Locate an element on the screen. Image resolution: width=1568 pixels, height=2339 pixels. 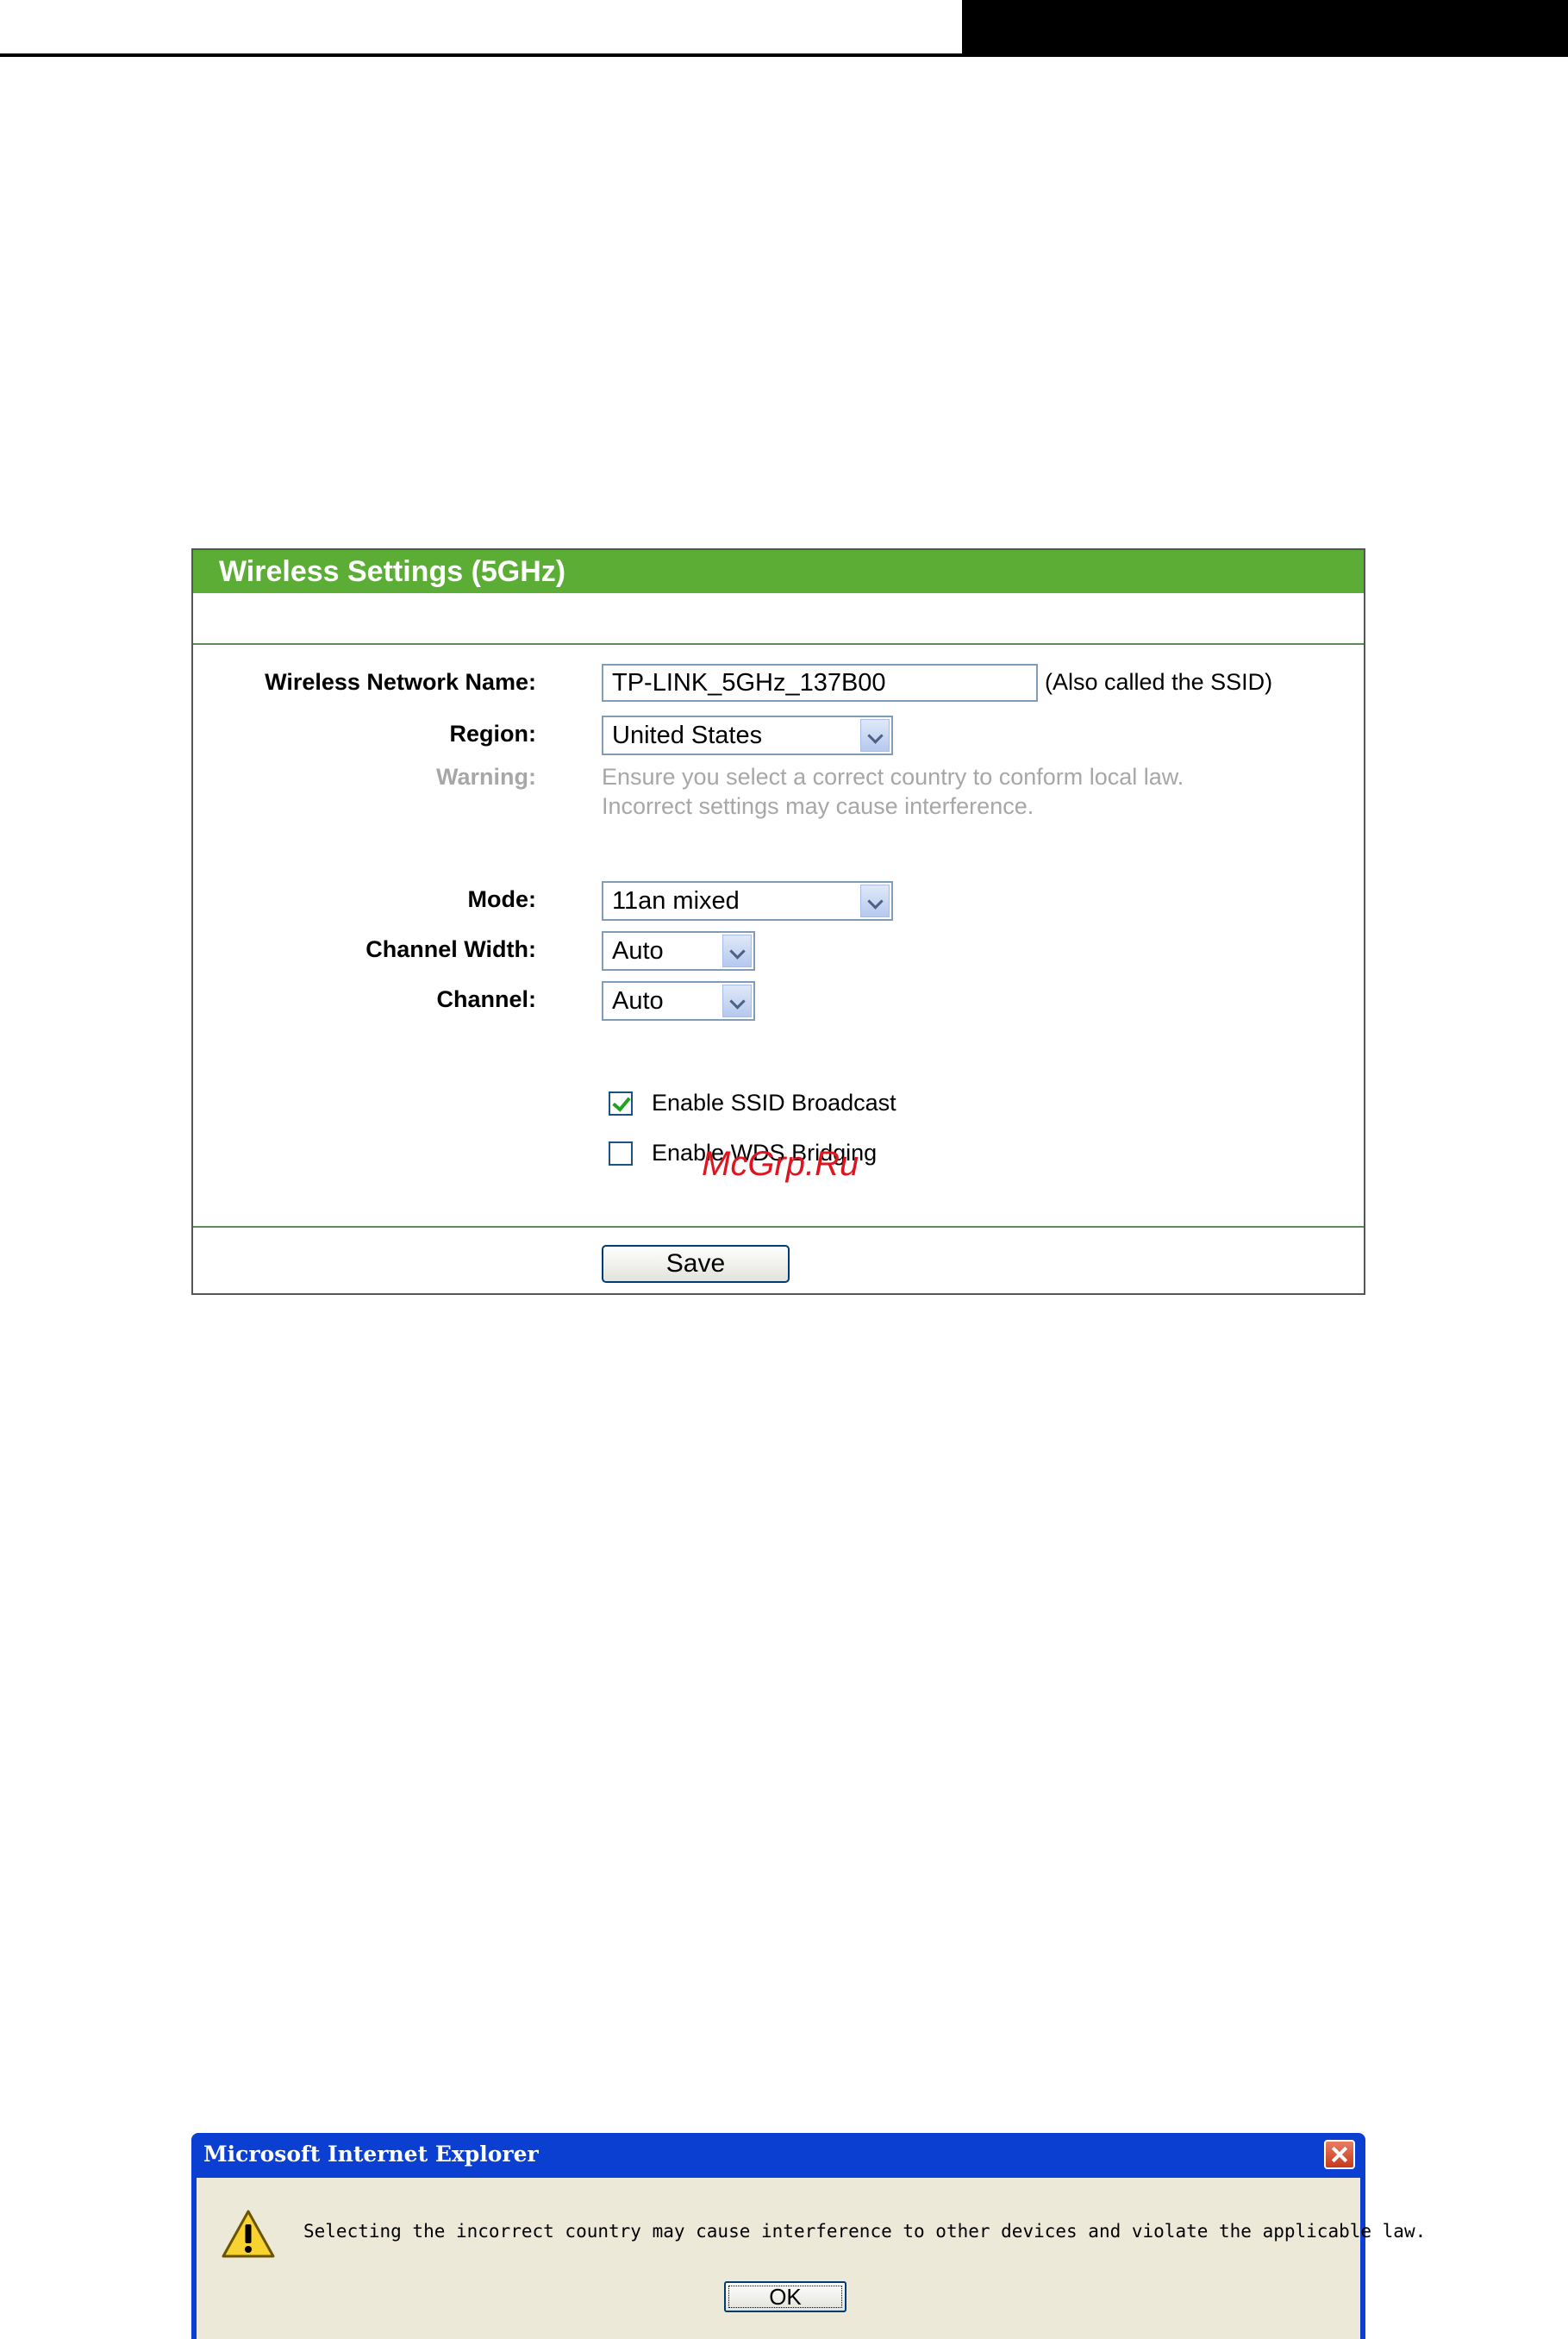
ssid-broadcast-label: Enable SSID Broadcast is located at coordinates (774, 1103).